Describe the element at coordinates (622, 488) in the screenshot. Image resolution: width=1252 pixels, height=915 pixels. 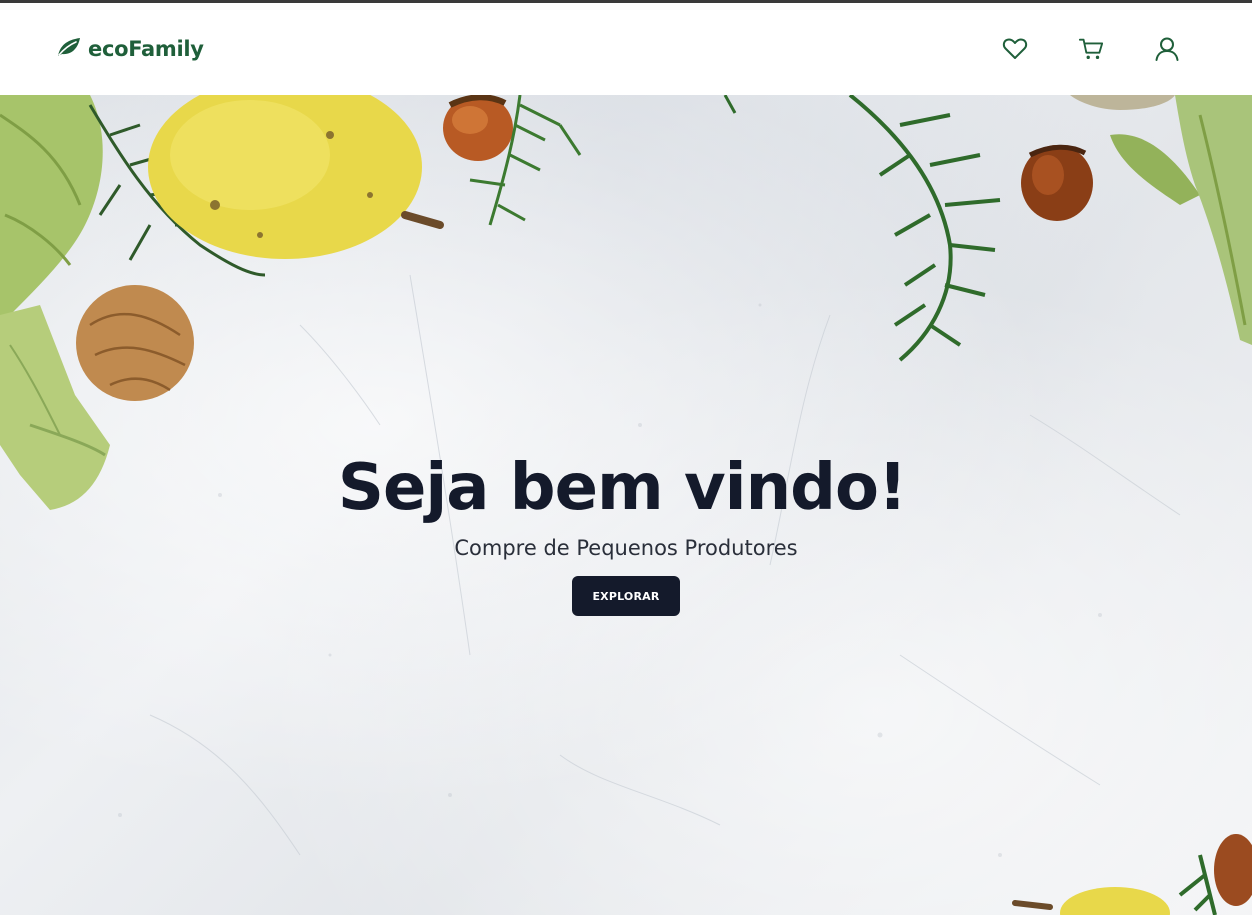
I see `hero-title: Seja bem vindo!` at that location.